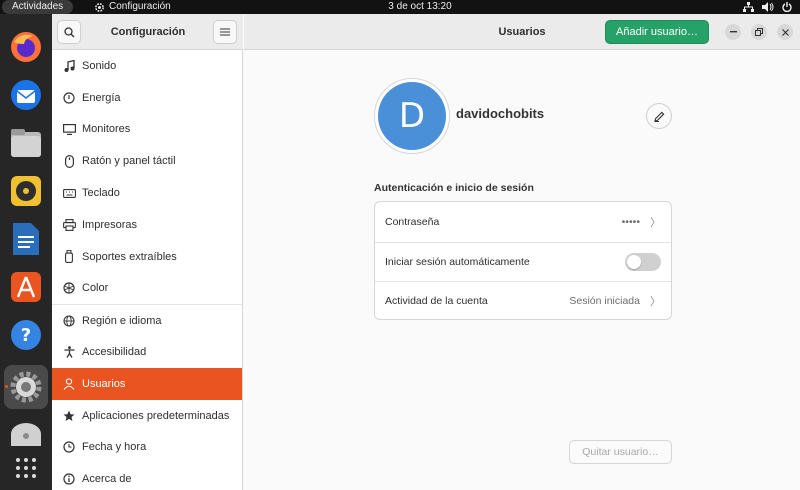 This screenshot has width=800, height=490. What do you see at coordinates (412, 221) in the screenshot?
I see `password-label: Contraseña` at bounding box center [412, 221].